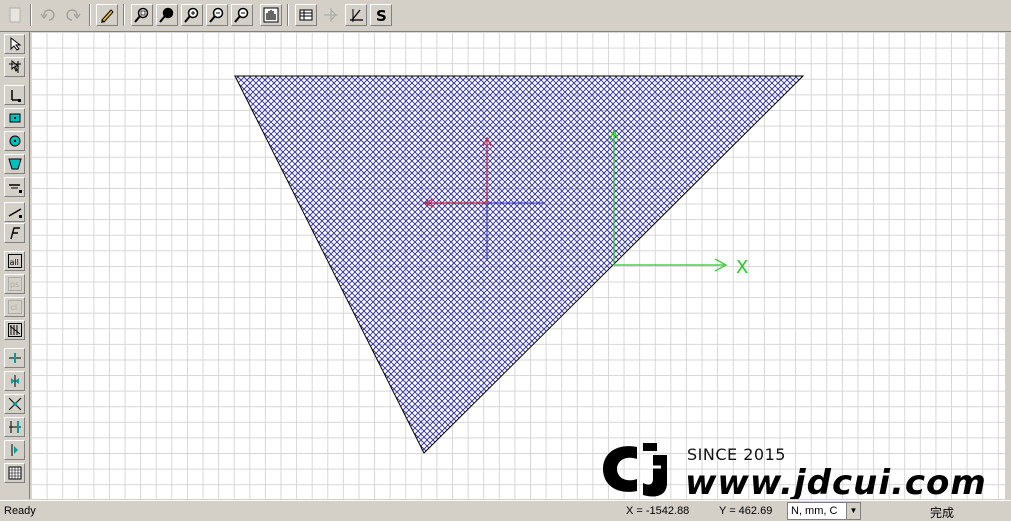 The width and height of the screenshot is (1011, 521). I want to click on draw-segment-icon, so click(14, 212).